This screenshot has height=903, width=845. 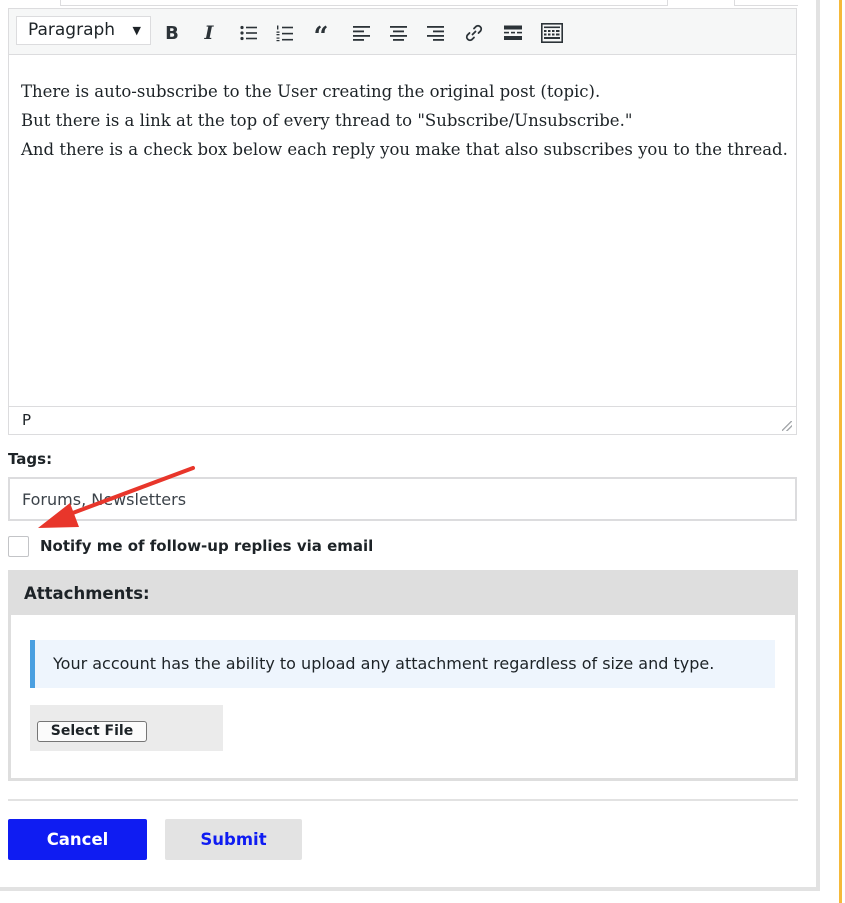 What do you see at coordinates (787, 426) in the screenshot?
I see `resize-handle-icon` at bounding box center [787, 426].